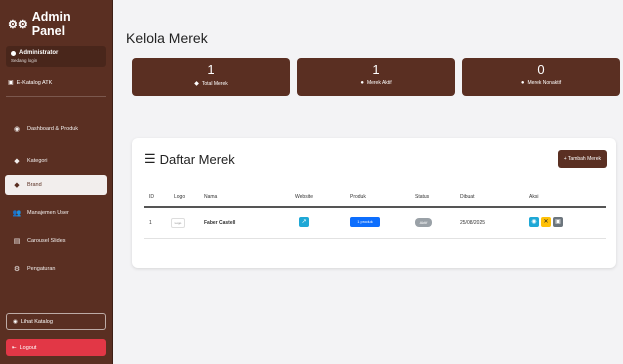  I want to click on brand-header: ⚙⚙ Admin Panel, so click(56, 22).